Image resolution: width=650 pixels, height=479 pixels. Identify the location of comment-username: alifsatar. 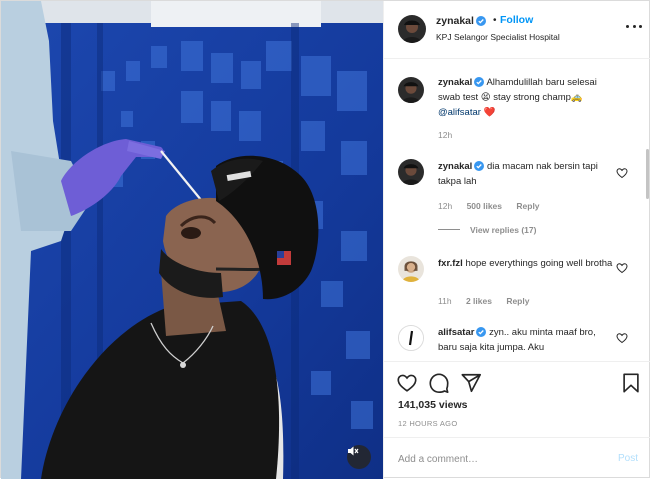
(456, 332).